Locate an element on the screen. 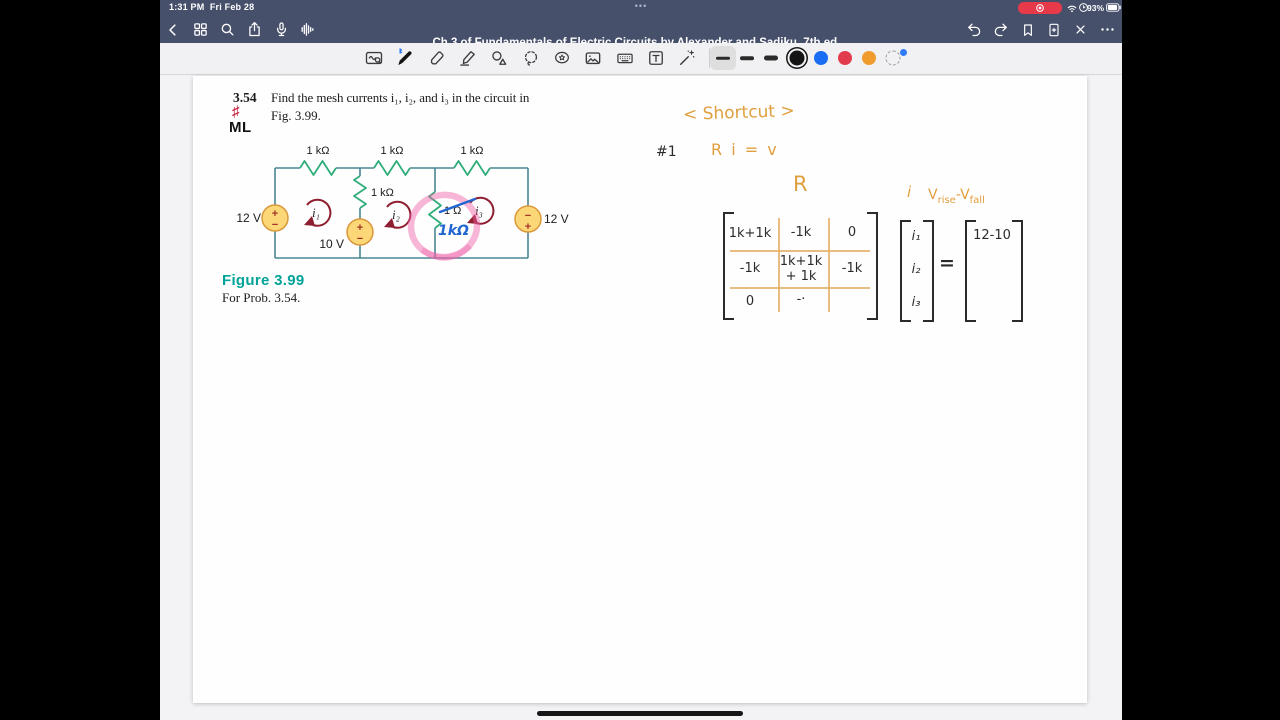  home-indicator is located at coordinates (640, 713).